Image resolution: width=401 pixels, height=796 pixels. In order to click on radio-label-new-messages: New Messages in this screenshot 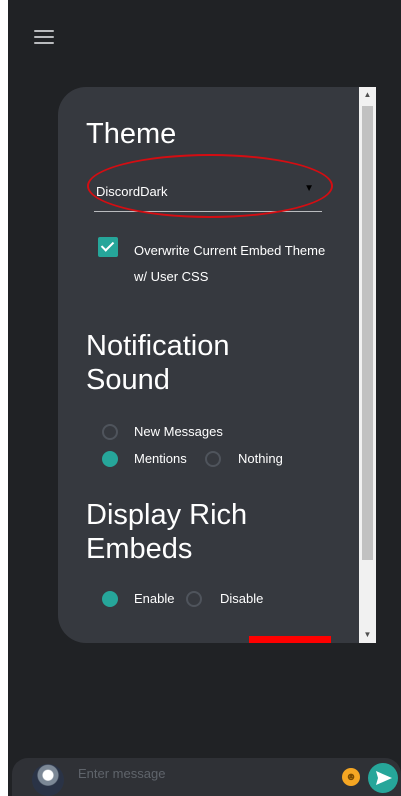, I will do `click(178, 432)`.